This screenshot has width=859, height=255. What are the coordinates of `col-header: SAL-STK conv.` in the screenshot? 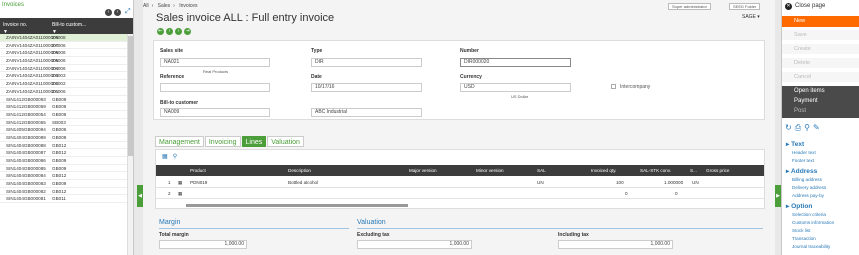 It's located at (655, 170).